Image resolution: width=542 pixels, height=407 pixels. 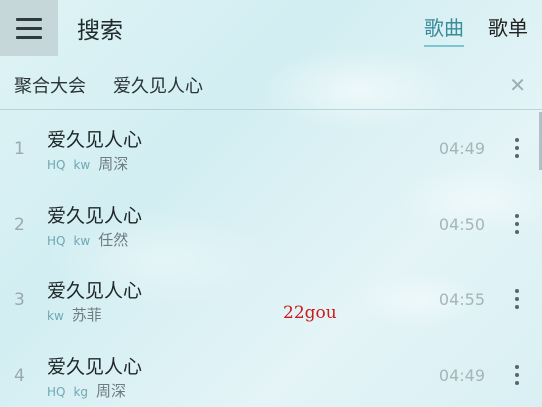 What do you see at coordinates (50, 85) in the screenshot?
I see `source-selector: 聚合大会` at bounding box center [50, 85].